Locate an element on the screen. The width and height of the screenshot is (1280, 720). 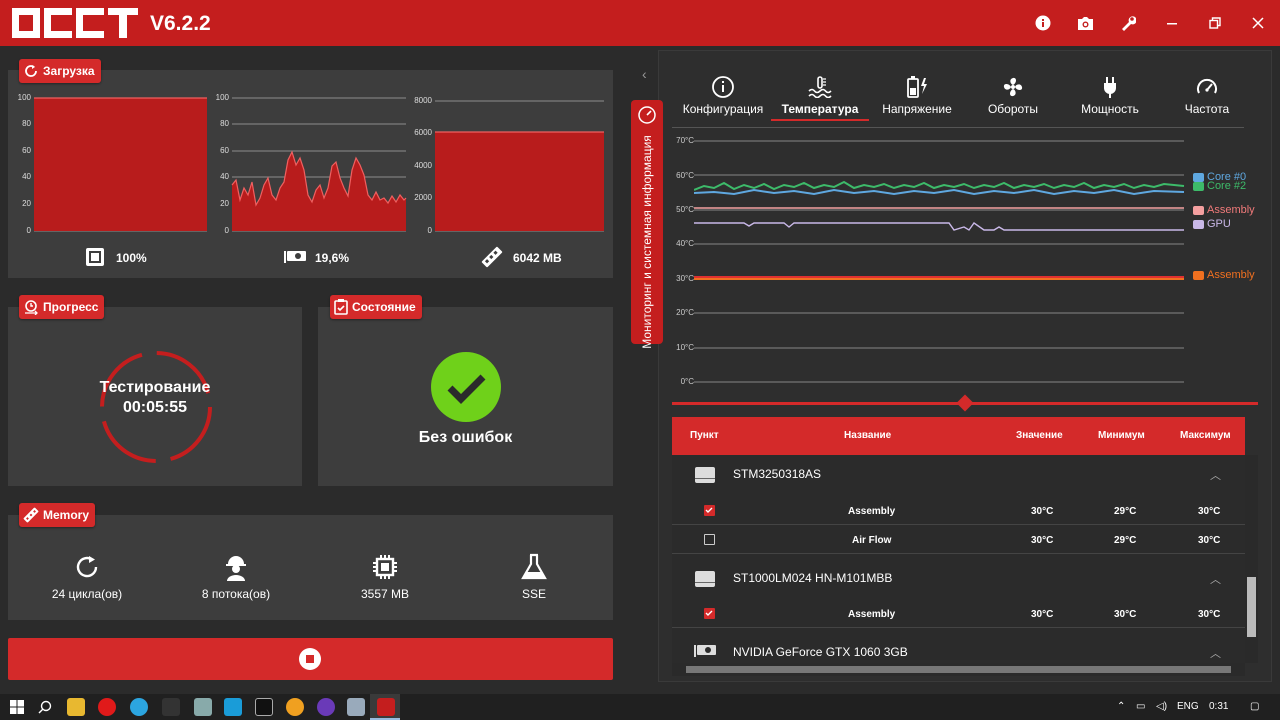
tab-frequency-label: Частота is located at coordinates (1207, 109).